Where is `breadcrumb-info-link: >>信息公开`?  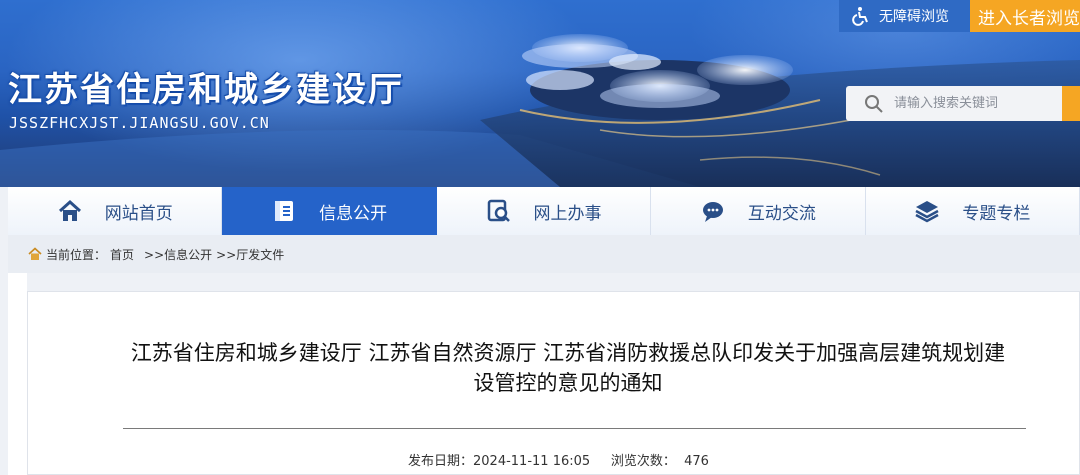
breadcrumb-info-link: >>信息公开 is located at coordinates (178, 254).